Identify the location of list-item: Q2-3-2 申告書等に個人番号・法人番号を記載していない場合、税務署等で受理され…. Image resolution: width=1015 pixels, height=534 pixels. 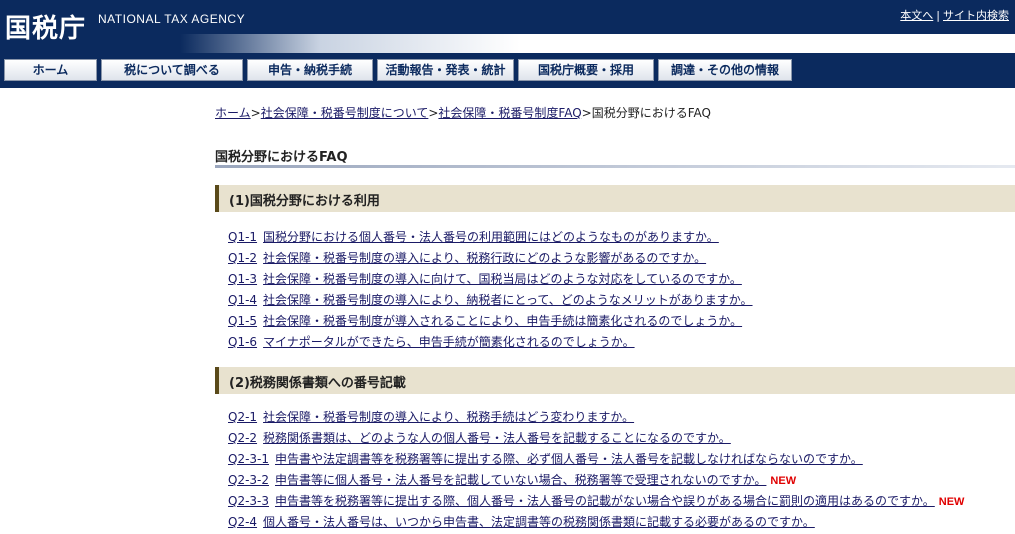
(596, 481).